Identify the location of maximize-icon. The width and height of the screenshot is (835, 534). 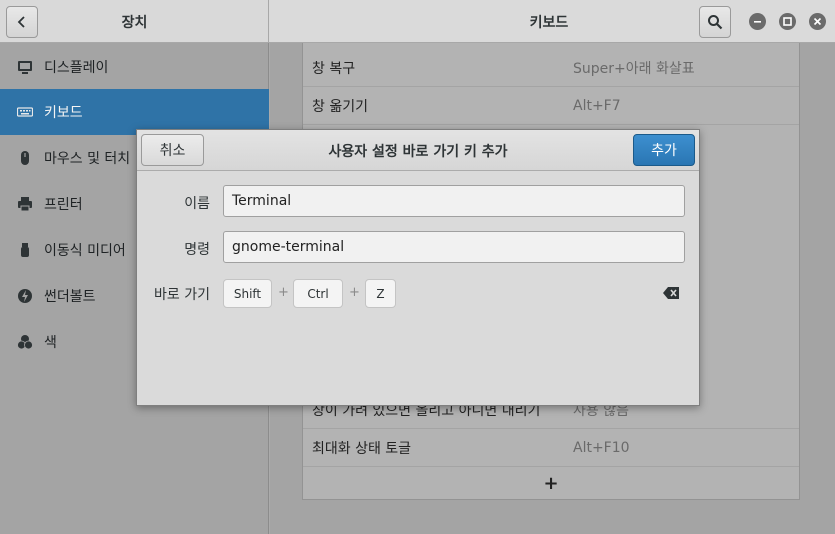
(787, 21).